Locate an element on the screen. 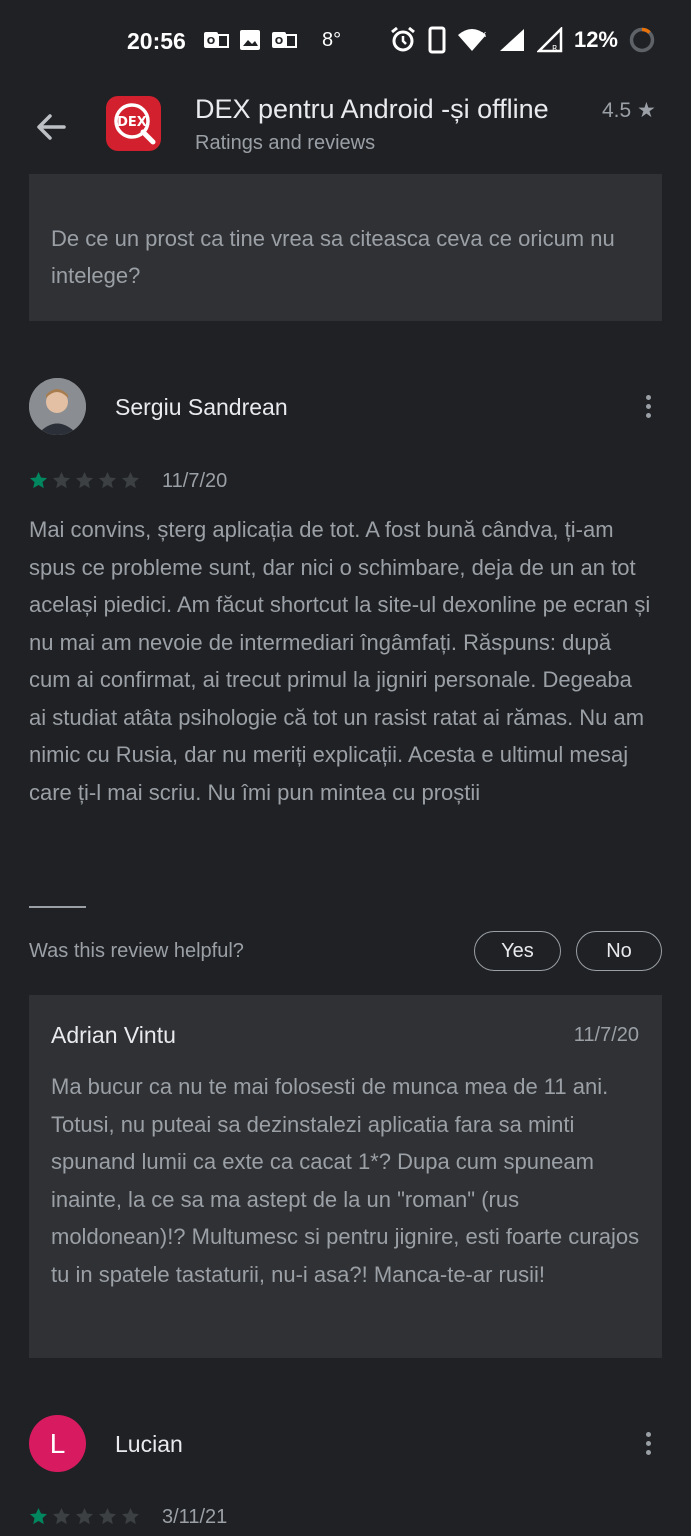  app-title: DEX pentru Android -și offline is located at coordinates (372, 109).